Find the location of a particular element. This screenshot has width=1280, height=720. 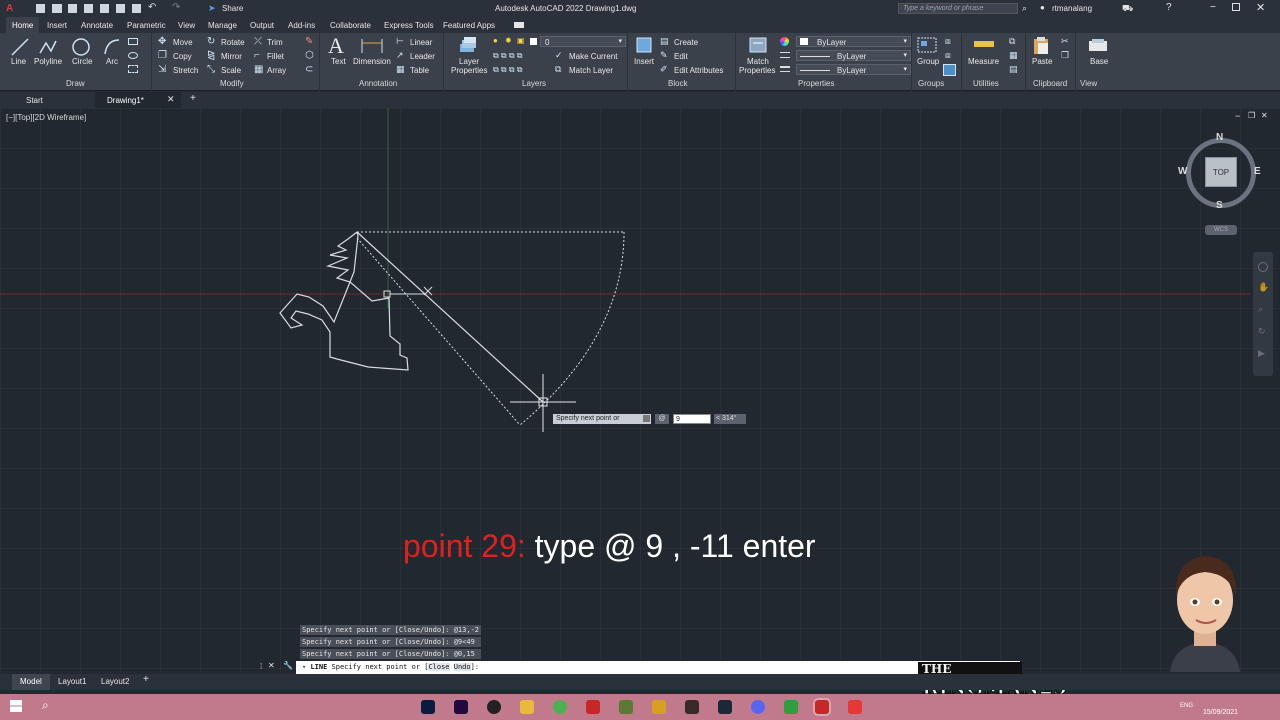

quick-select-icon: ⧉ is located at coordinates (1012, 41).